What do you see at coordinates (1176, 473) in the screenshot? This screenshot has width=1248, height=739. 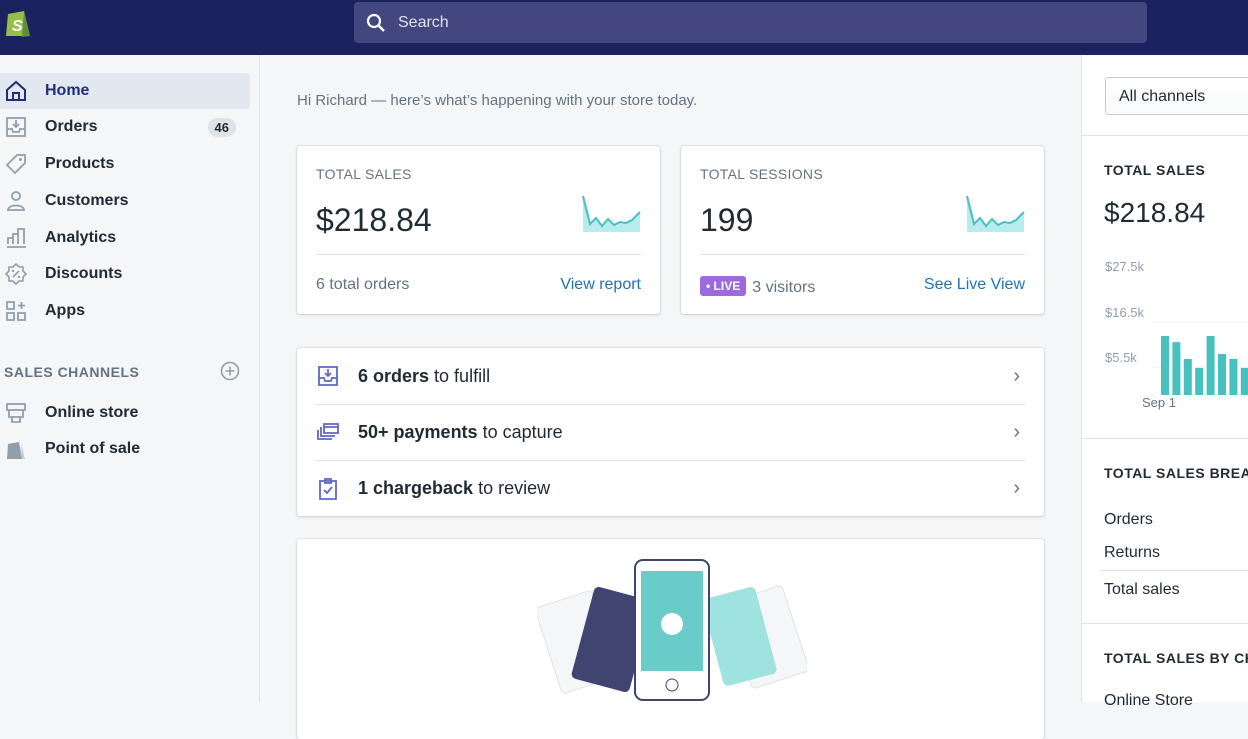 I see `breakdown-title: TOTAL SALES BREAK` at bounding box center [1176, 473].